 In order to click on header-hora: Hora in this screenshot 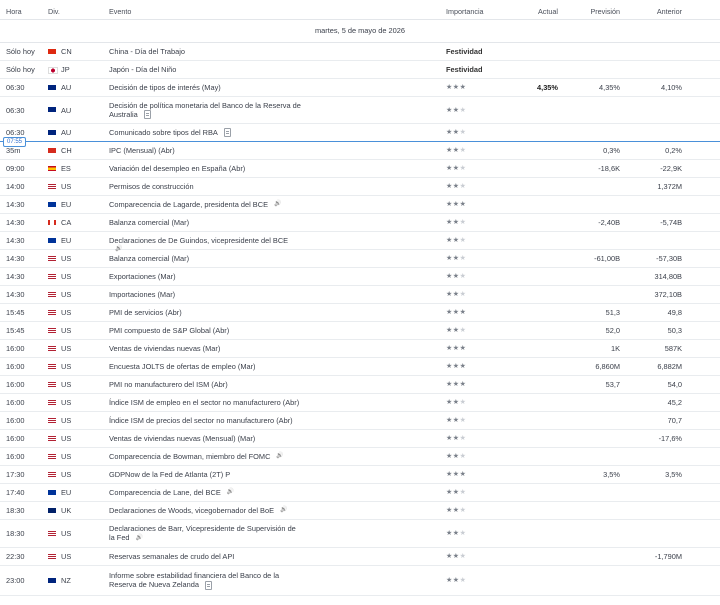, I will do `click(14, 11)`.